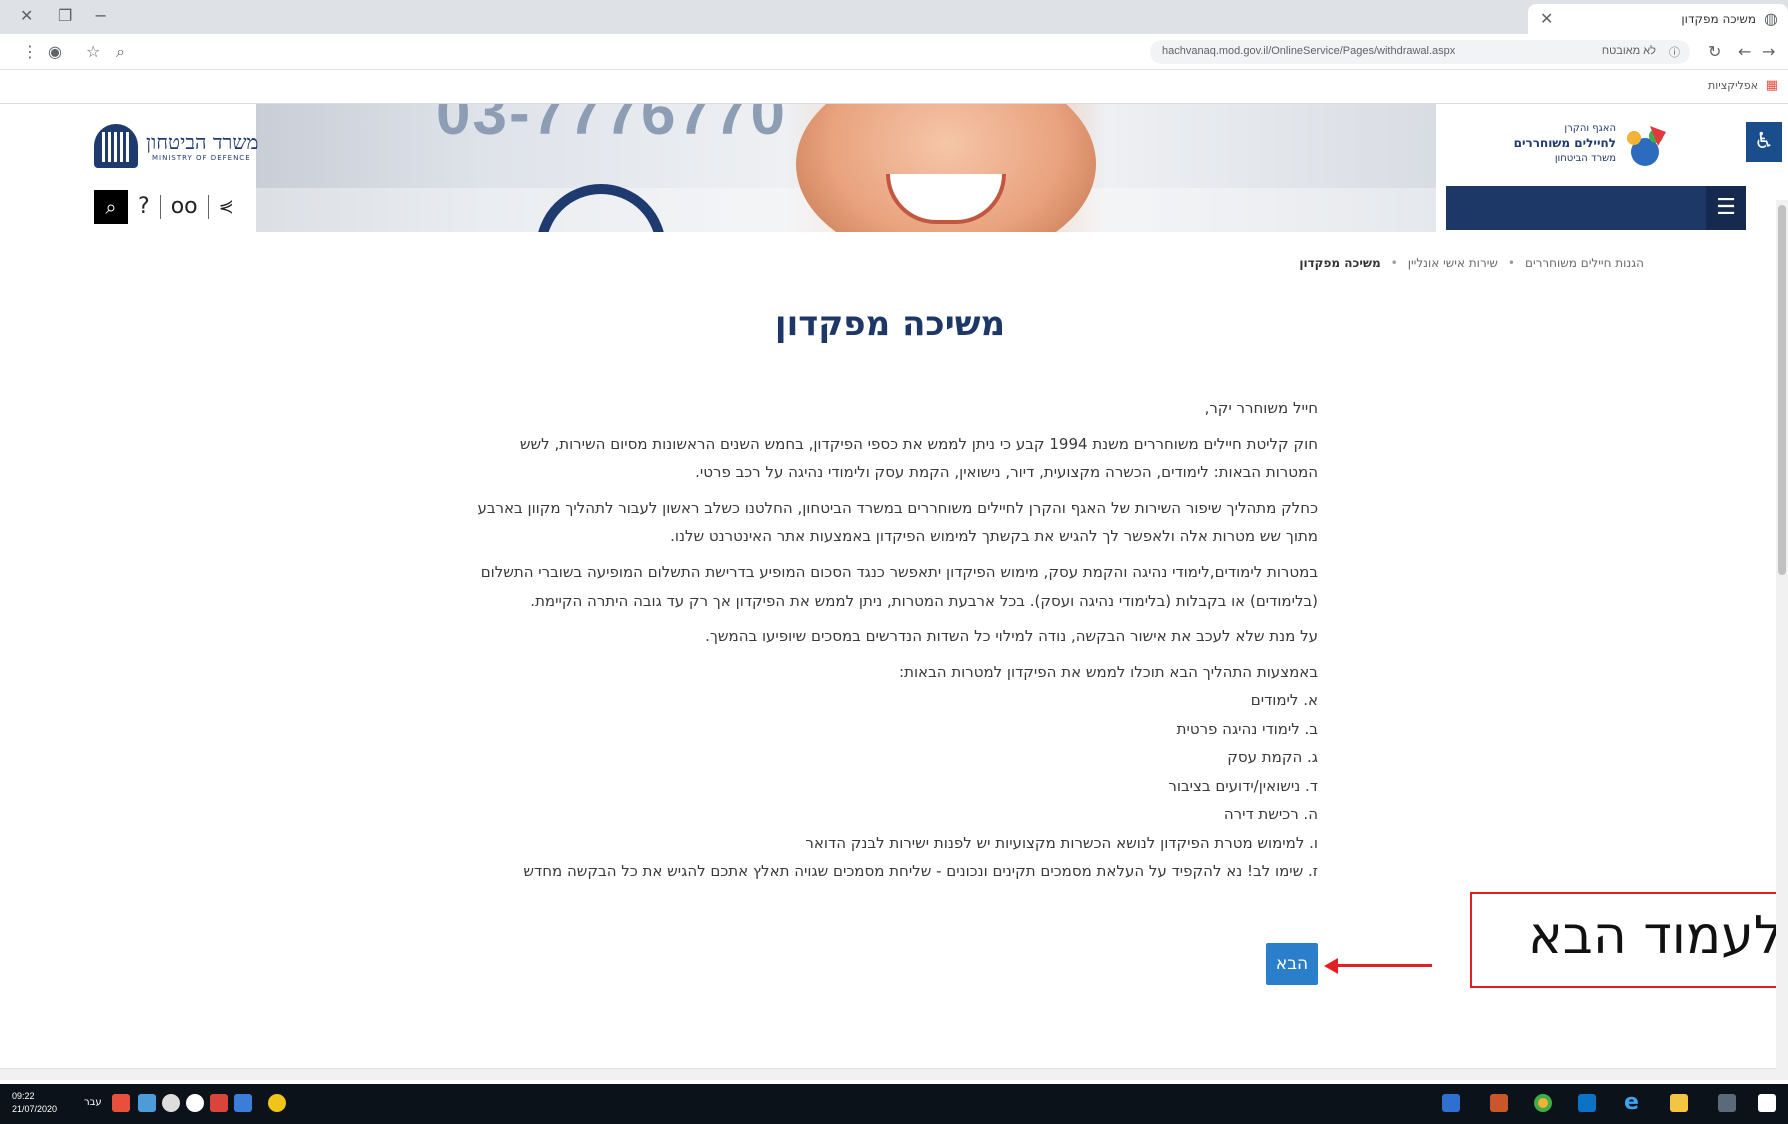 The height and width of the screenshot is (1124, 1788). Describe the element at coordinates (1656, 936) in the screenshot. I see `annotation-text: לעמוד הבא` at that location.